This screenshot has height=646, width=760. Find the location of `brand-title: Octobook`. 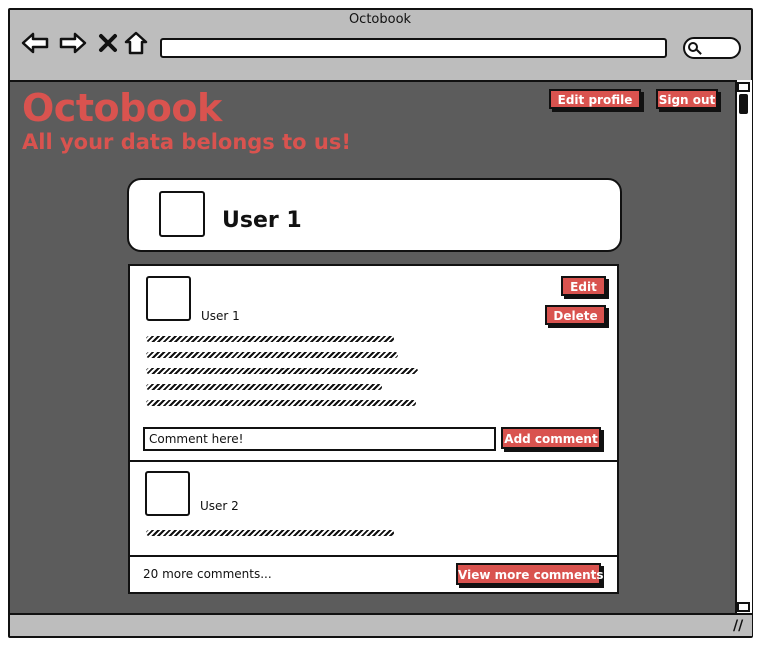

brand-title: Octobook is located at coordinates (122, 108).